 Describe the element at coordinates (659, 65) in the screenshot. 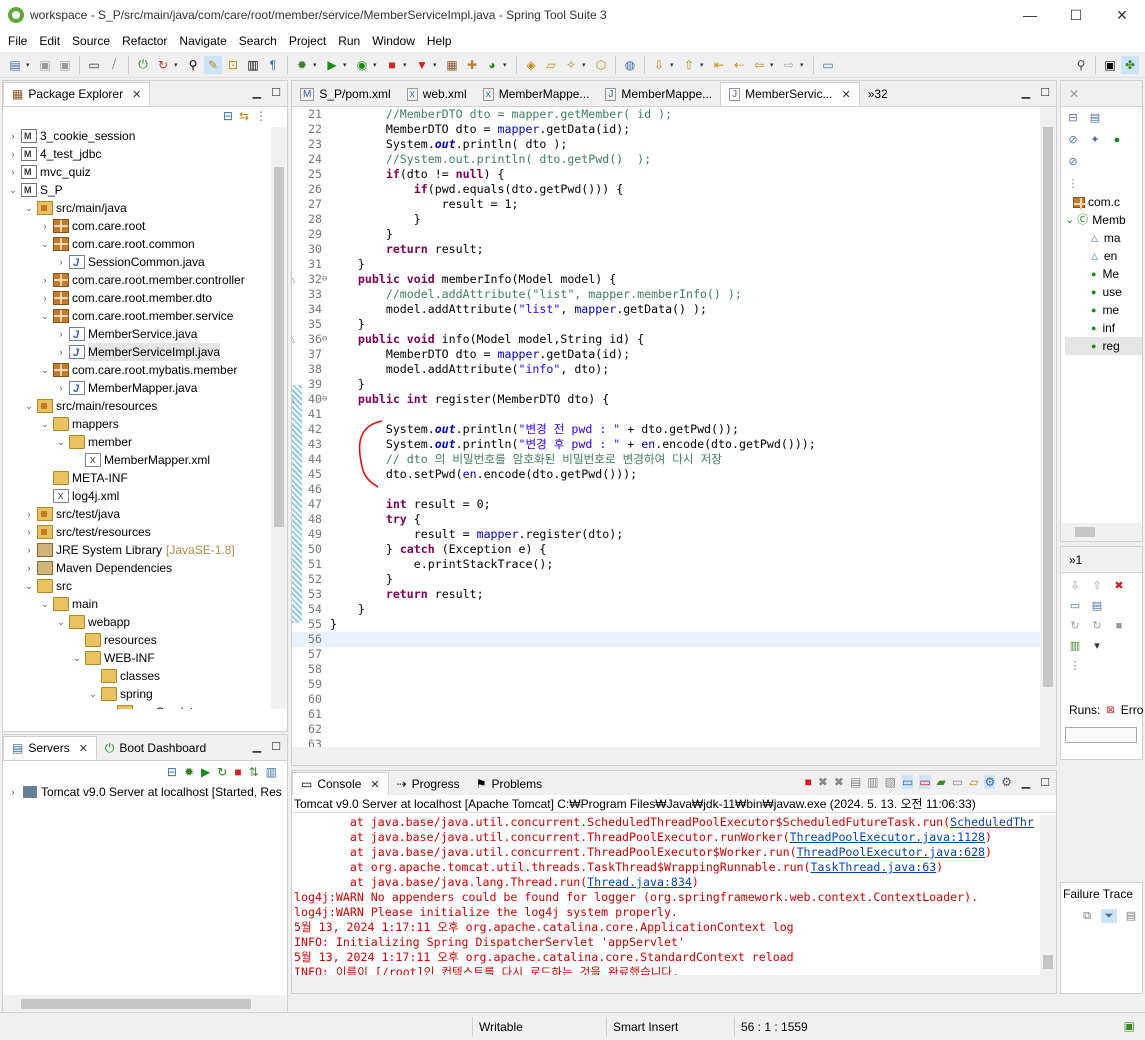

I see `next-annotation-icon: ⇩` at that location.